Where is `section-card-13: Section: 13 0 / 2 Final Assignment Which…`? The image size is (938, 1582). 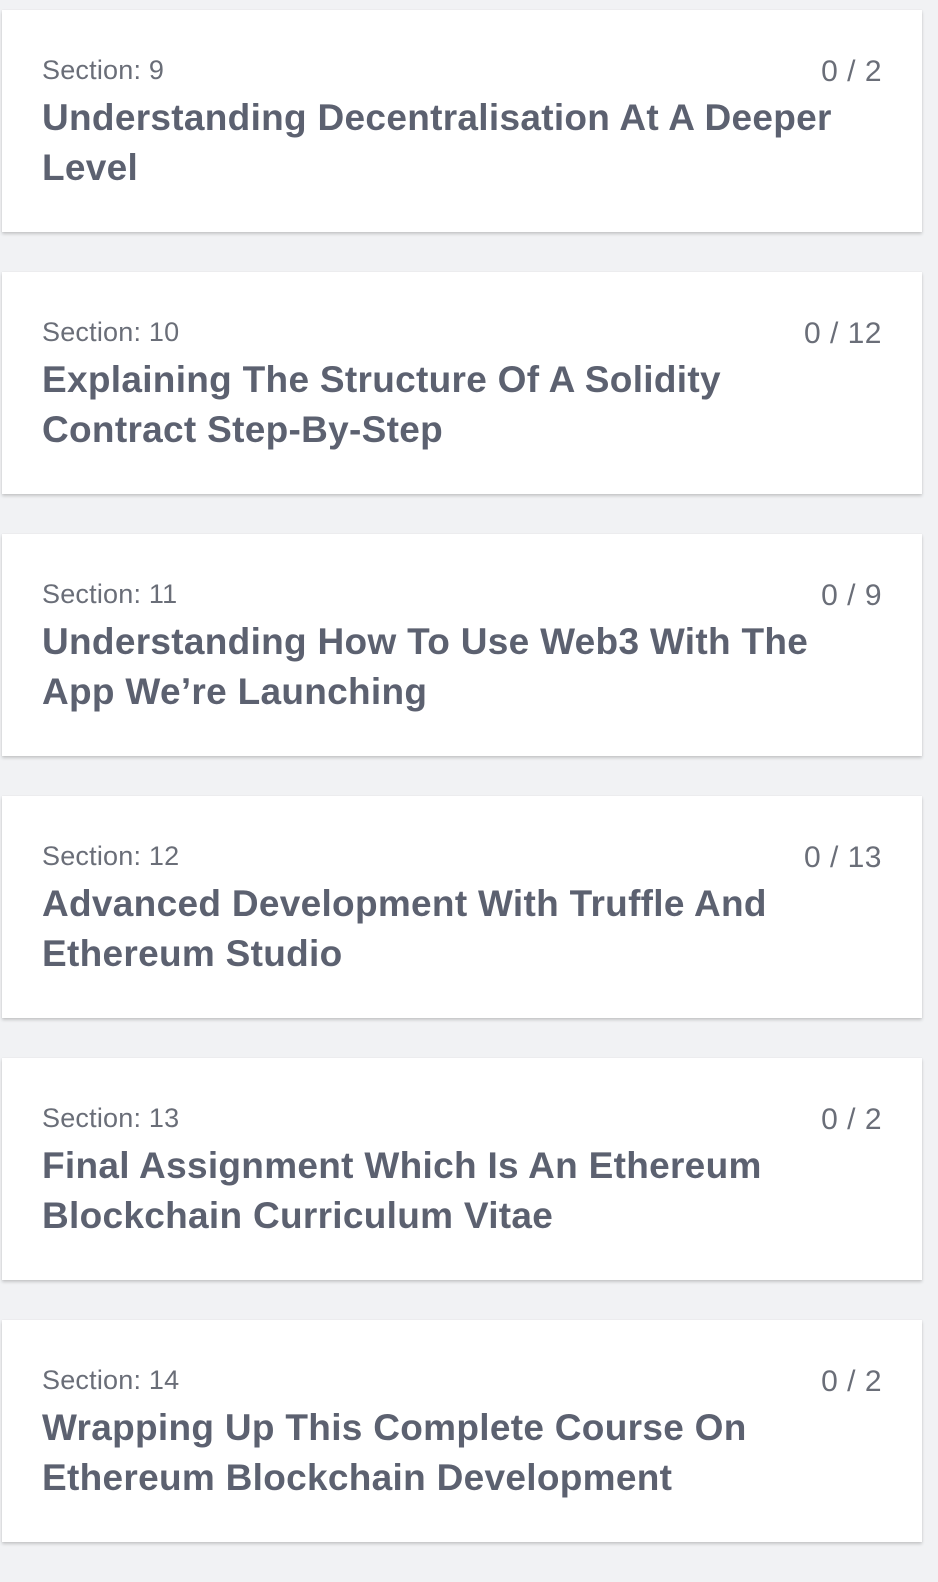 section-card-13: Section: 13 0 / 2 Final Assignment Which… is located at coordinates (462, 1169).